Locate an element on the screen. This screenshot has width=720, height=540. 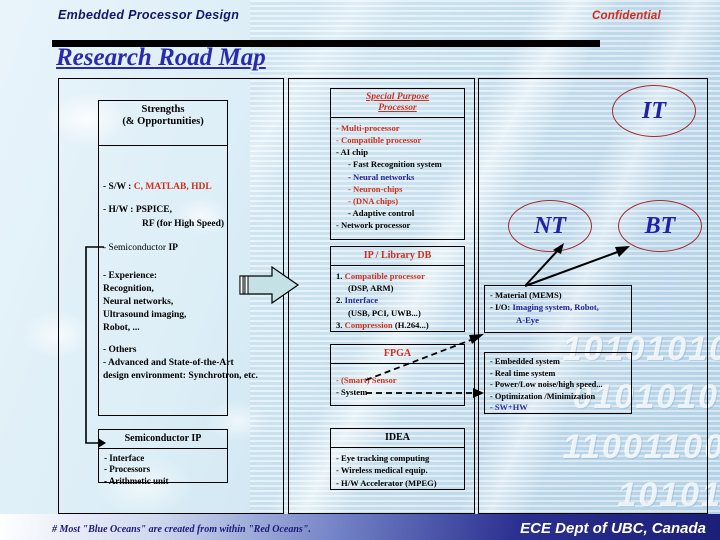
systems-item-0: - Embedded system is located at coordinates (525, 361).